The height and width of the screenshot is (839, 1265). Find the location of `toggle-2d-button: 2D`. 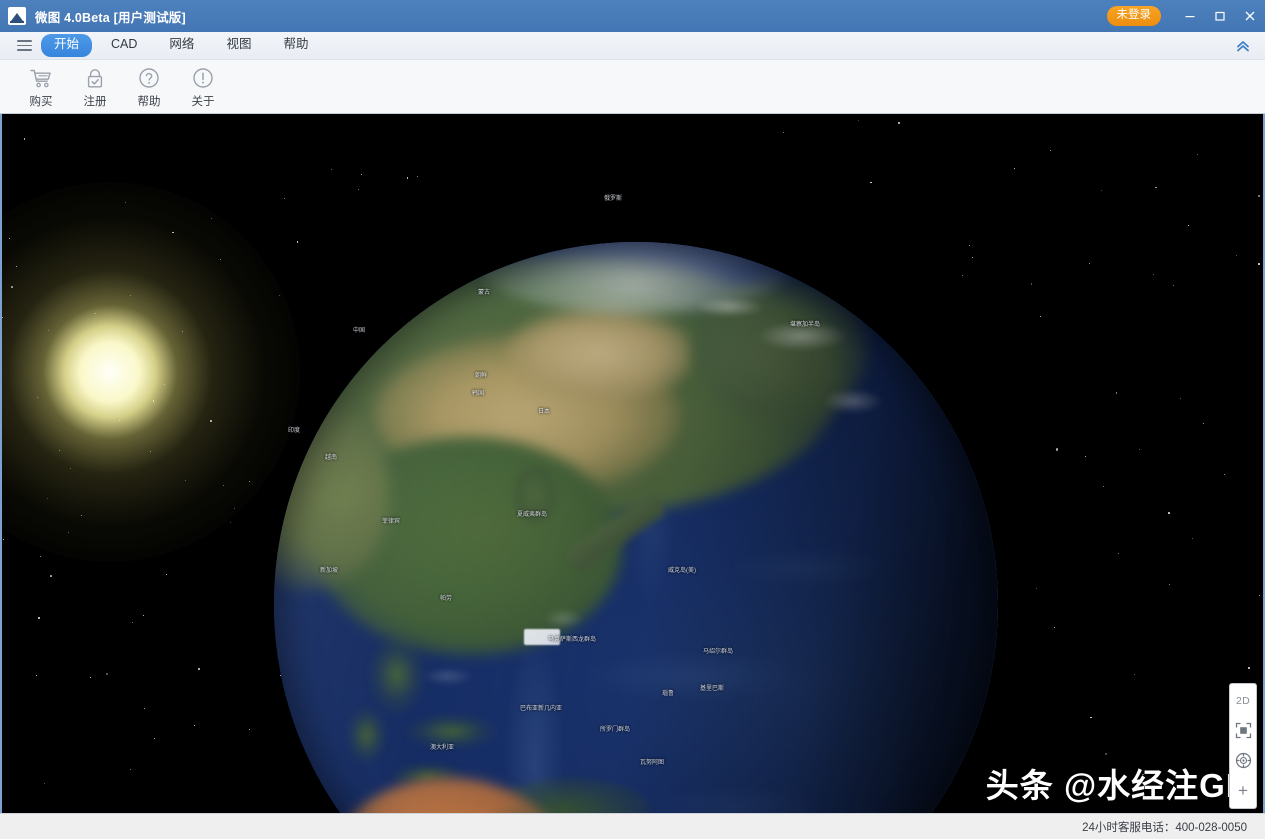

toggle-2d-button: 2D is located at coordinates (1243, 700).